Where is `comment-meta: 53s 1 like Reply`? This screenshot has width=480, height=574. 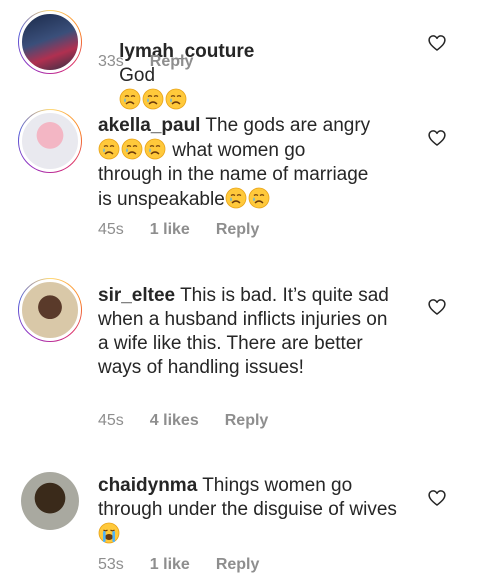
comment-meta: 53s 1 like Reply is located at coordinates (178, 565).